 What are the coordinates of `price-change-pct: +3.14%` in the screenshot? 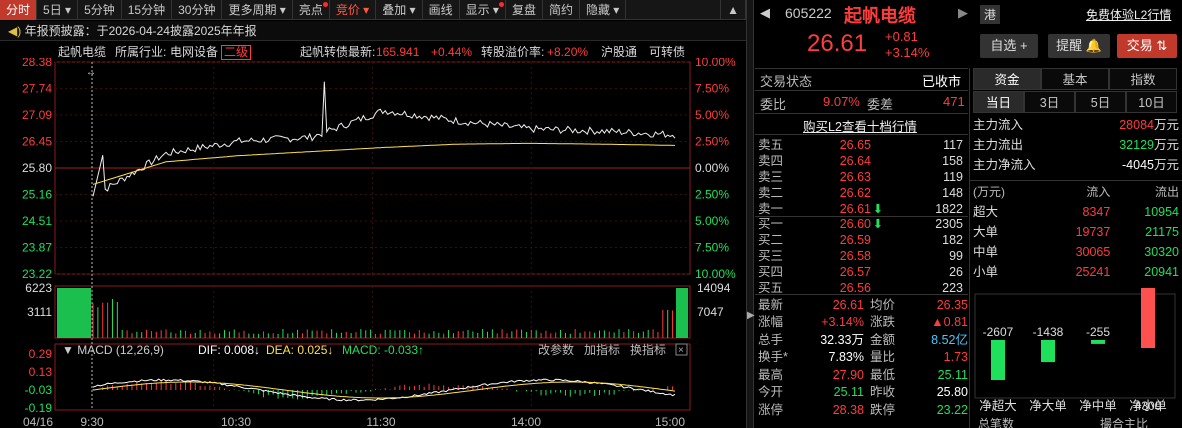 It's located at (907, 52).